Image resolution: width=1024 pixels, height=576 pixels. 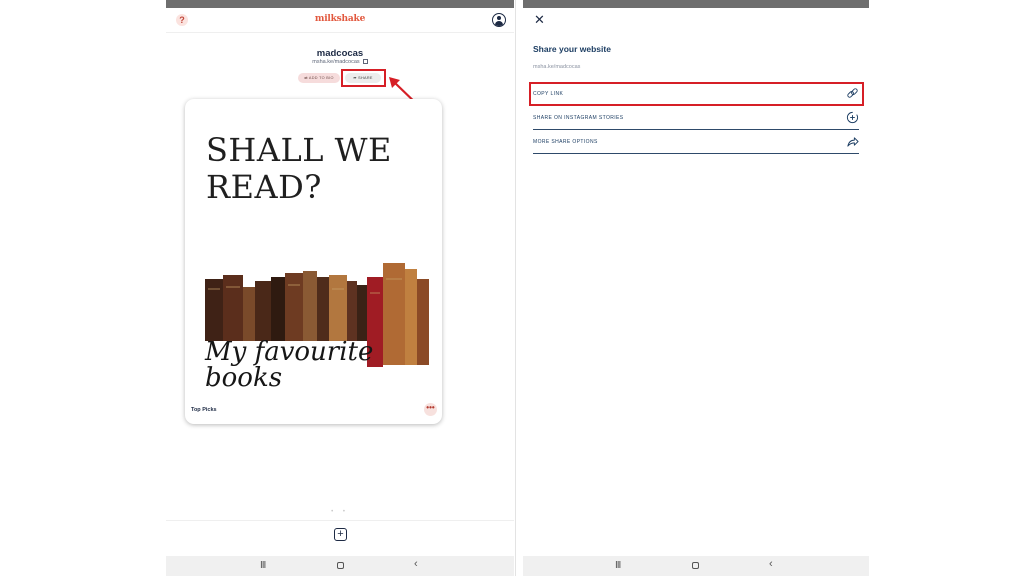 I want to click on more-share-options-label: MORE SHARE OPTIONS, so click(x=565, y=142).